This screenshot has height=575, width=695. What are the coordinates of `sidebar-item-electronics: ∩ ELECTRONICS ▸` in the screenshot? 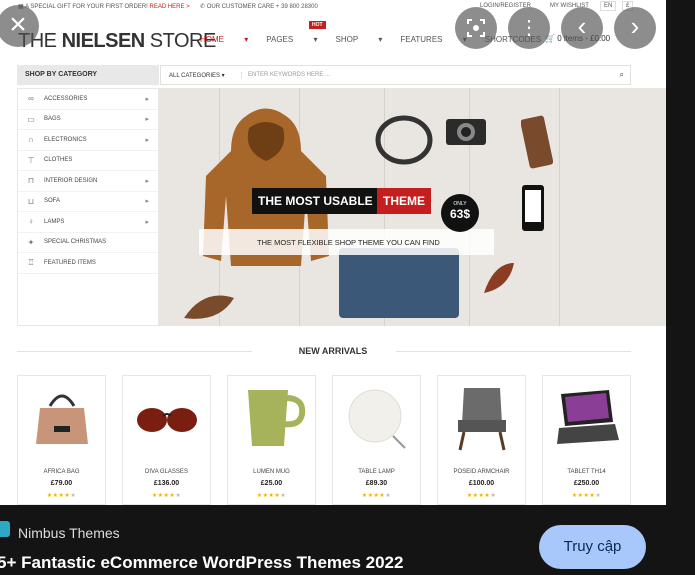 It's located at (88, 140).